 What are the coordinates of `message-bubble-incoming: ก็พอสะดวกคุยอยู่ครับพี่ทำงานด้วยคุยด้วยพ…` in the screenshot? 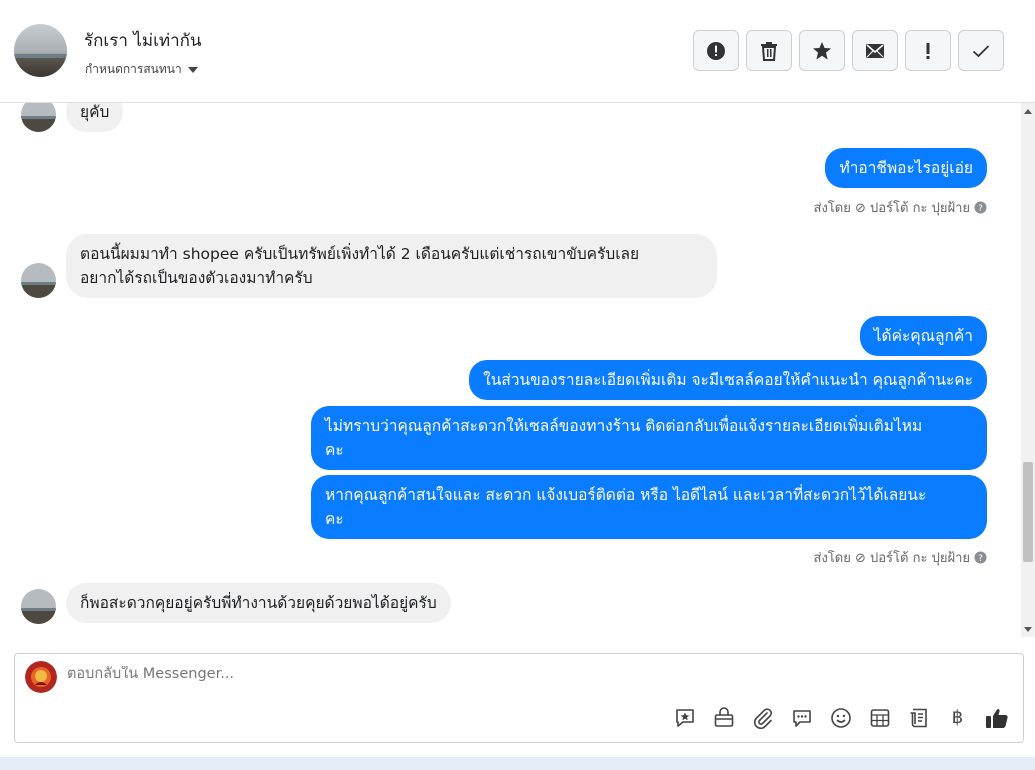 It's located at (258, 603).